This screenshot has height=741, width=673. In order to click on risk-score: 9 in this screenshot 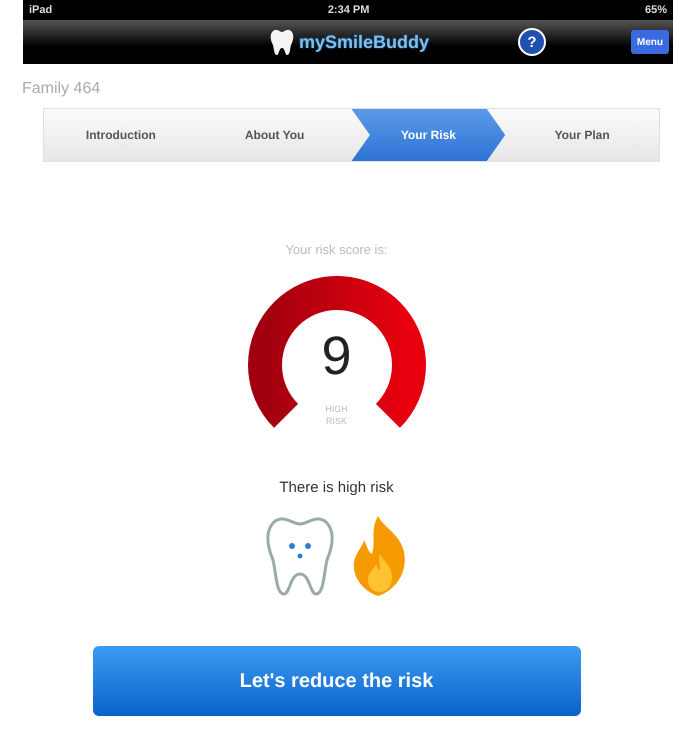, I will do `click(336, 356)`.